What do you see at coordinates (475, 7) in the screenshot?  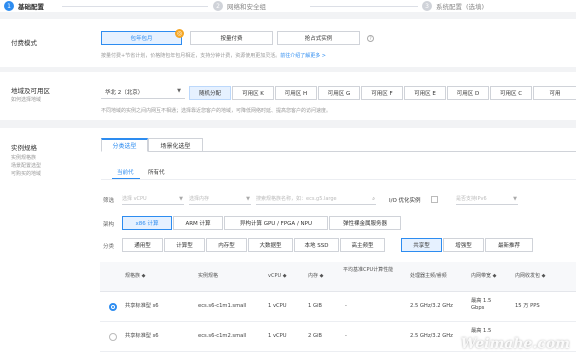 I see `step-3-note: (选填)` at bounding box center [475, 7].